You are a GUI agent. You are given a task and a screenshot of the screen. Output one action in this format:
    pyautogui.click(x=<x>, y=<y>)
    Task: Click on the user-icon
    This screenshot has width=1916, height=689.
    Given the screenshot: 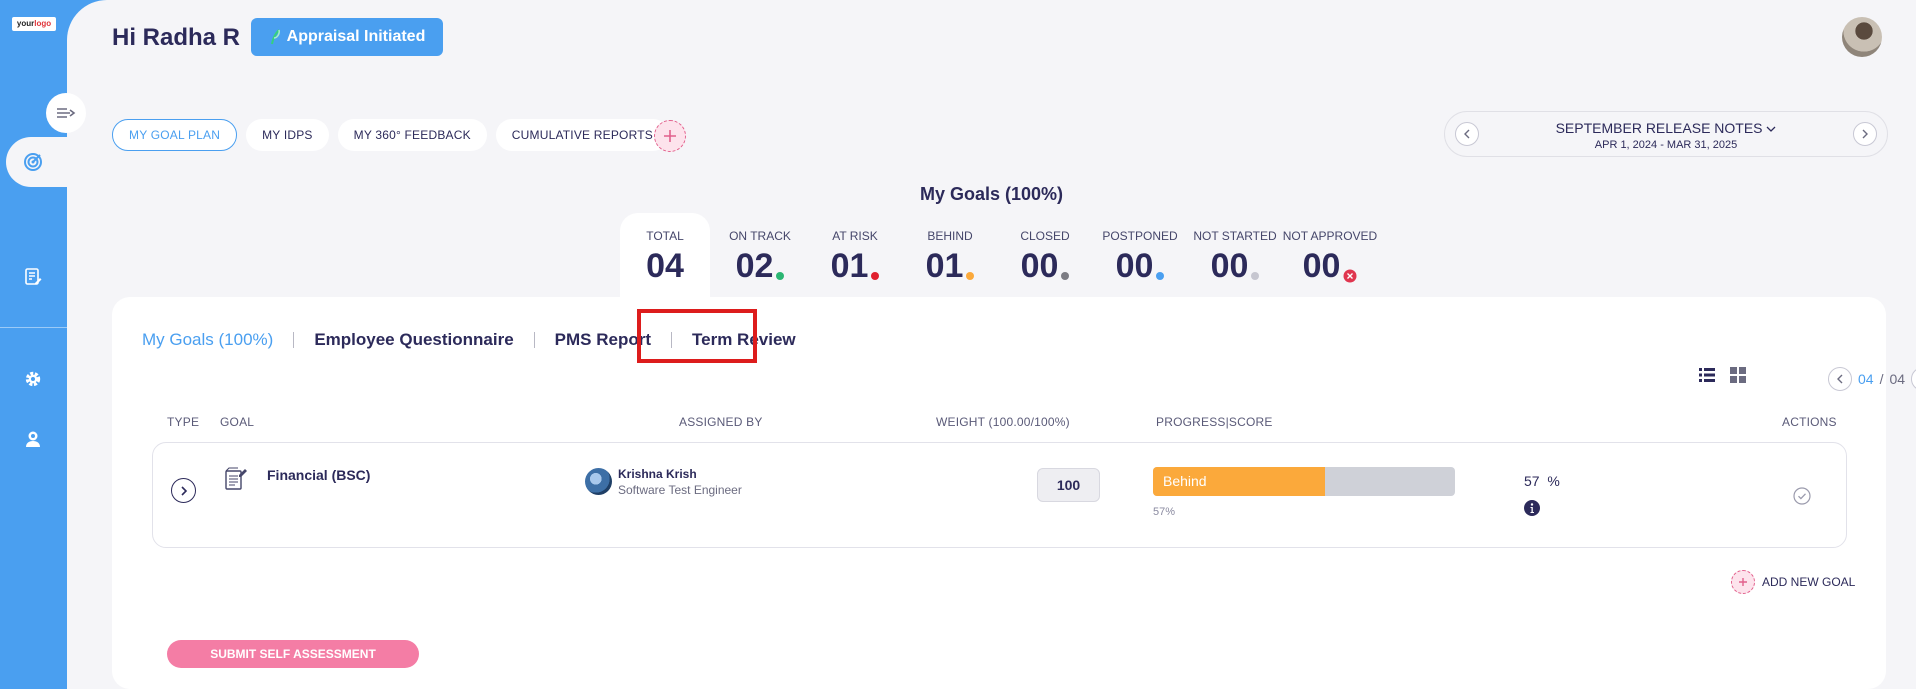 What is the action you would take?
    pyautogui.click(x=33, y=439)
    